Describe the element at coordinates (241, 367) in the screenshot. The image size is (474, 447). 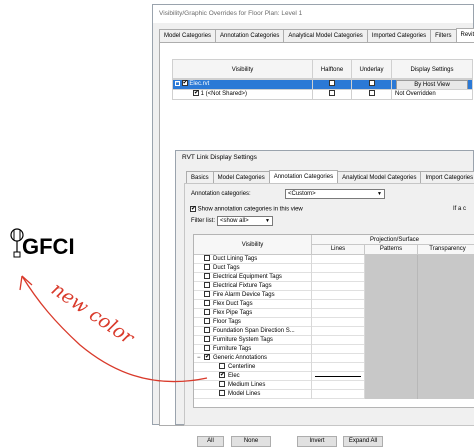
I see `category-label: Centerline` at that location.